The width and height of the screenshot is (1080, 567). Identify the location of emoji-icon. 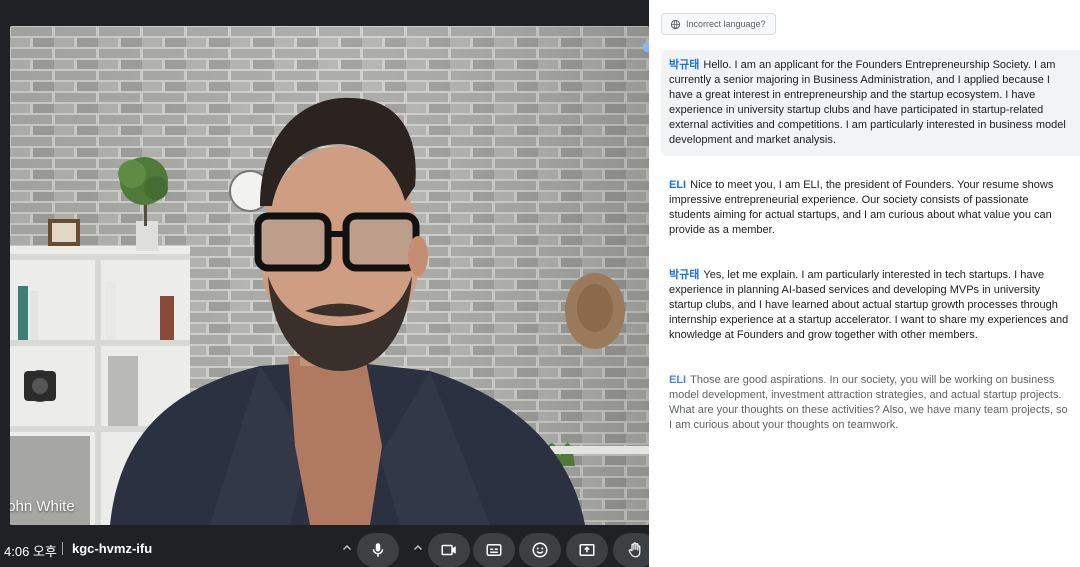
(540, 550).